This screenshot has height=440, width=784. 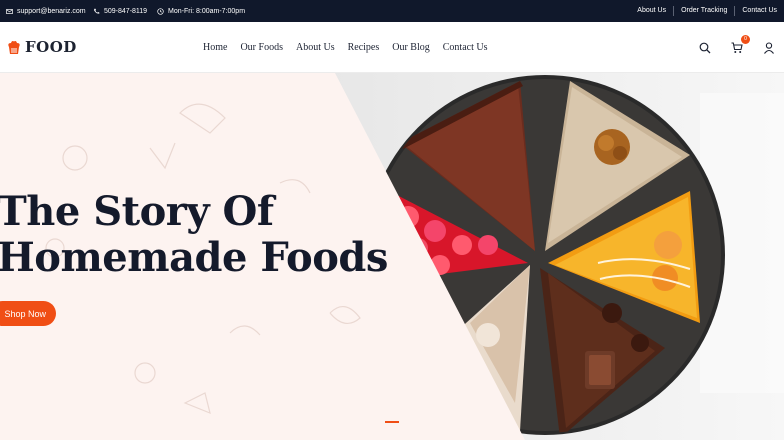 What do you see at coordinates (9, 11) in the screenshot?
I see `mail-icon` at bounding box center [9, 11].